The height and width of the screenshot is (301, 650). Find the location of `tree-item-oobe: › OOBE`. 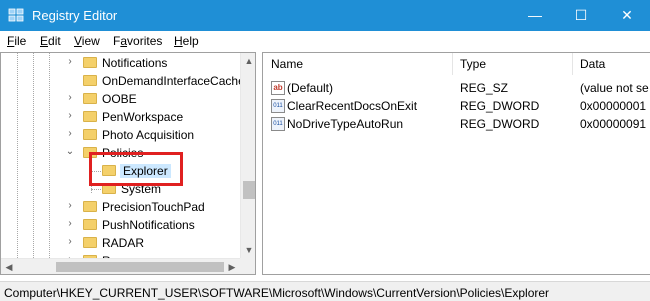

tree-item-oobe: › OOBE is located at coordinates (121, 99).